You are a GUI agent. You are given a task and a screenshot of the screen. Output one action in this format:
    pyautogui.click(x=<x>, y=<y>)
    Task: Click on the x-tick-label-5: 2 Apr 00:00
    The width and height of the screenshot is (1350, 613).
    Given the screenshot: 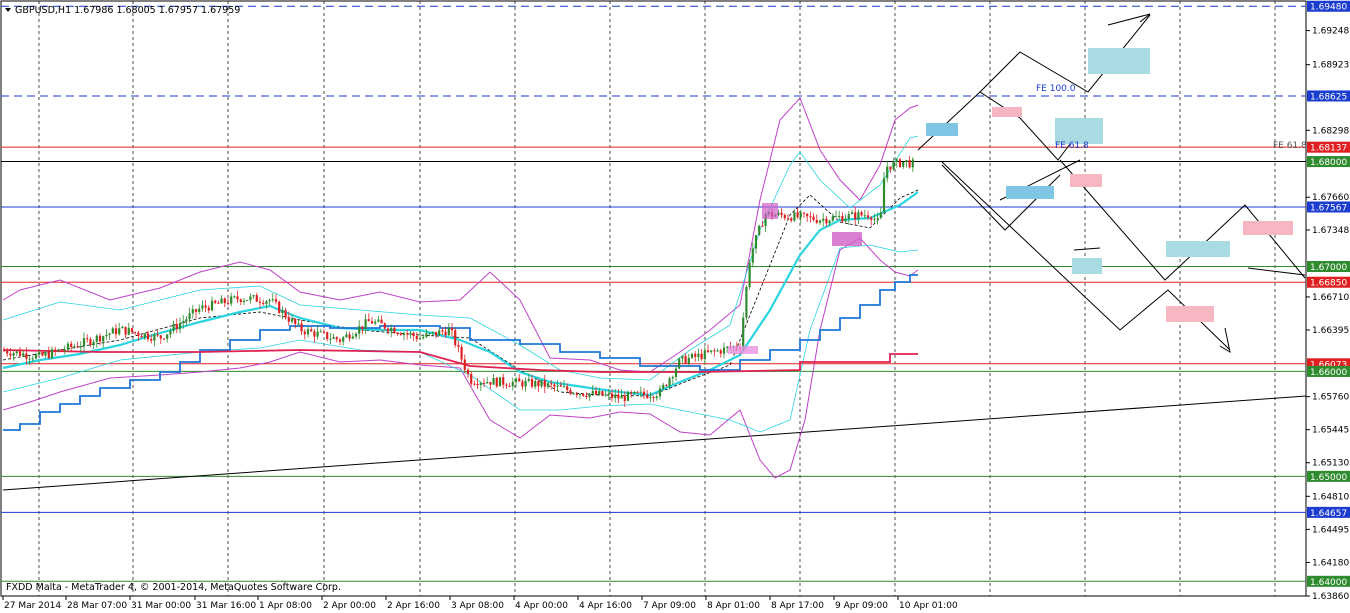 What is the action you would take?
    pyautogui.click(x=349, y=606)
    